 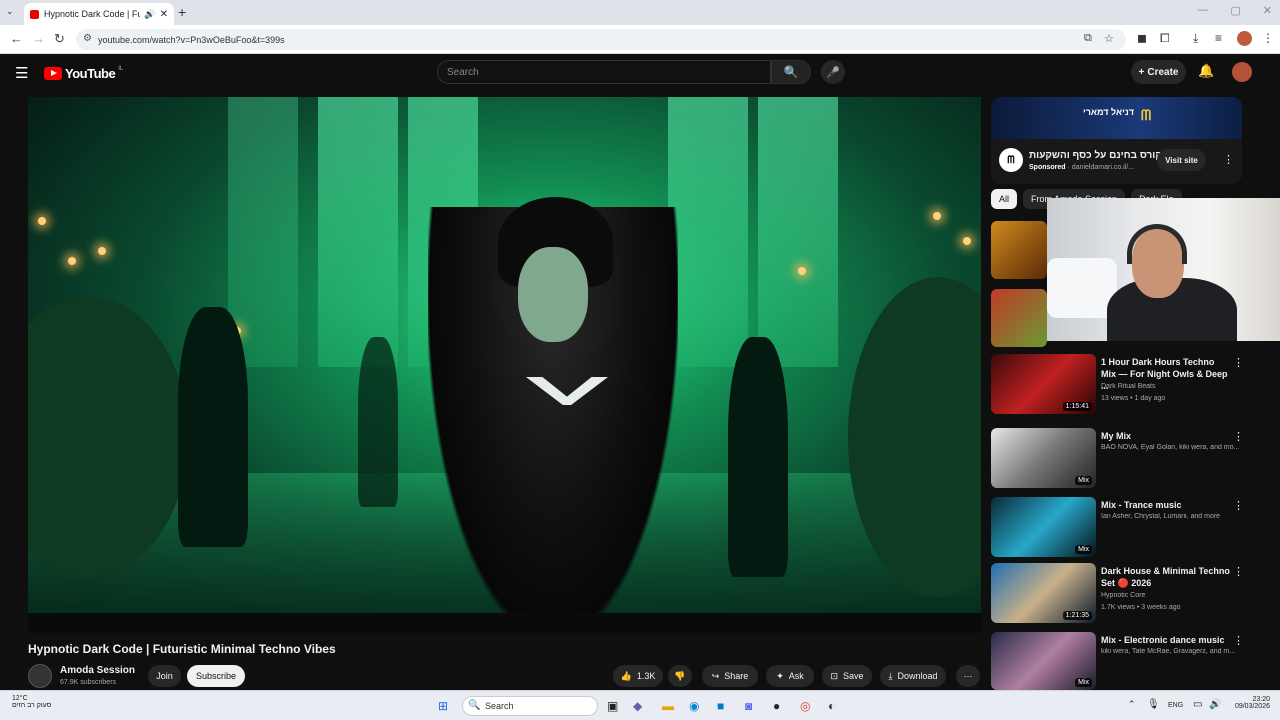 I want to click on rec-title: Mix - Electronic dance music, so click(x=1166, y=640).